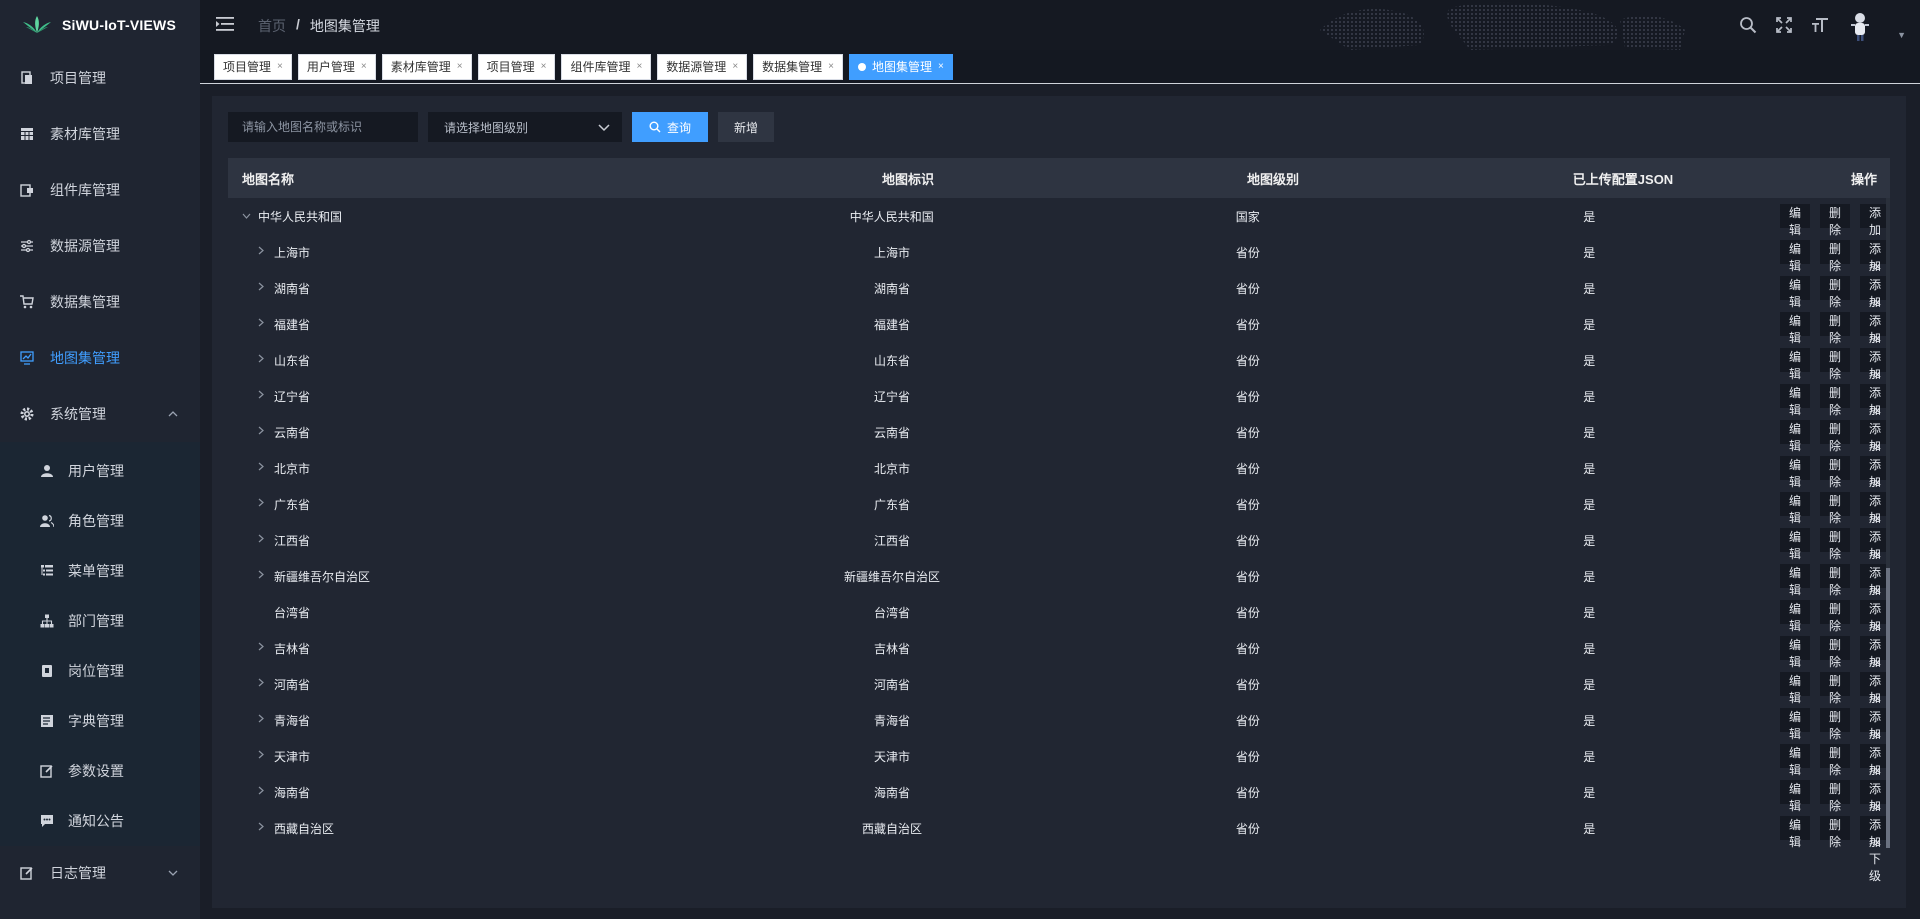 The height and width of the screenshot is (919, 1920). I want to click on table-row: 河南省河南省省份是编辑删除添加下级, so click(1059, 702).